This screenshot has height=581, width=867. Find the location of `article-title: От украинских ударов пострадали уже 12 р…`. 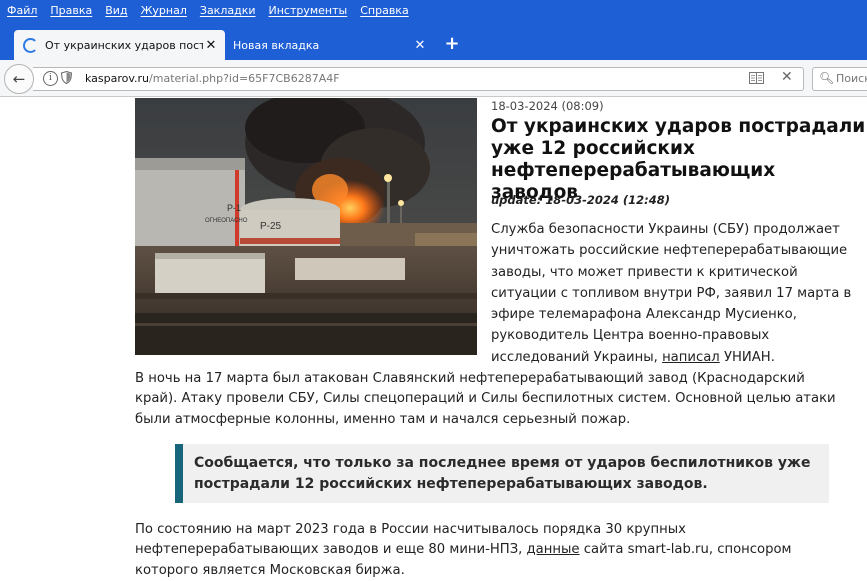

article-title: От украинских ударов пострадали уже 12 р… is located at coordinates (678, 159).